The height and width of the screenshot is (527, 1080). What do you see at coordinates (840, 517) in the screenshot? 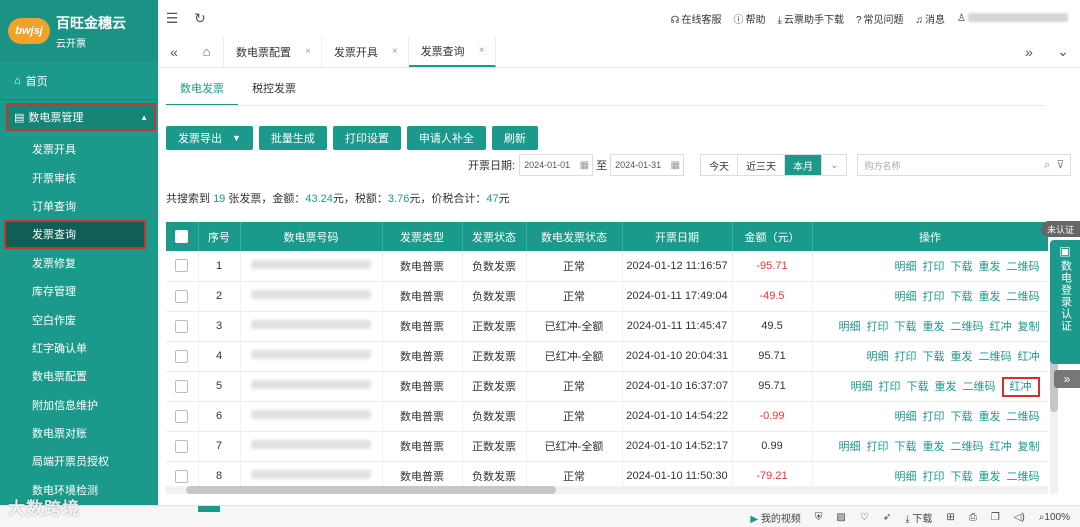
I see `image-icon: ▨` at bounding box center [840, 517].